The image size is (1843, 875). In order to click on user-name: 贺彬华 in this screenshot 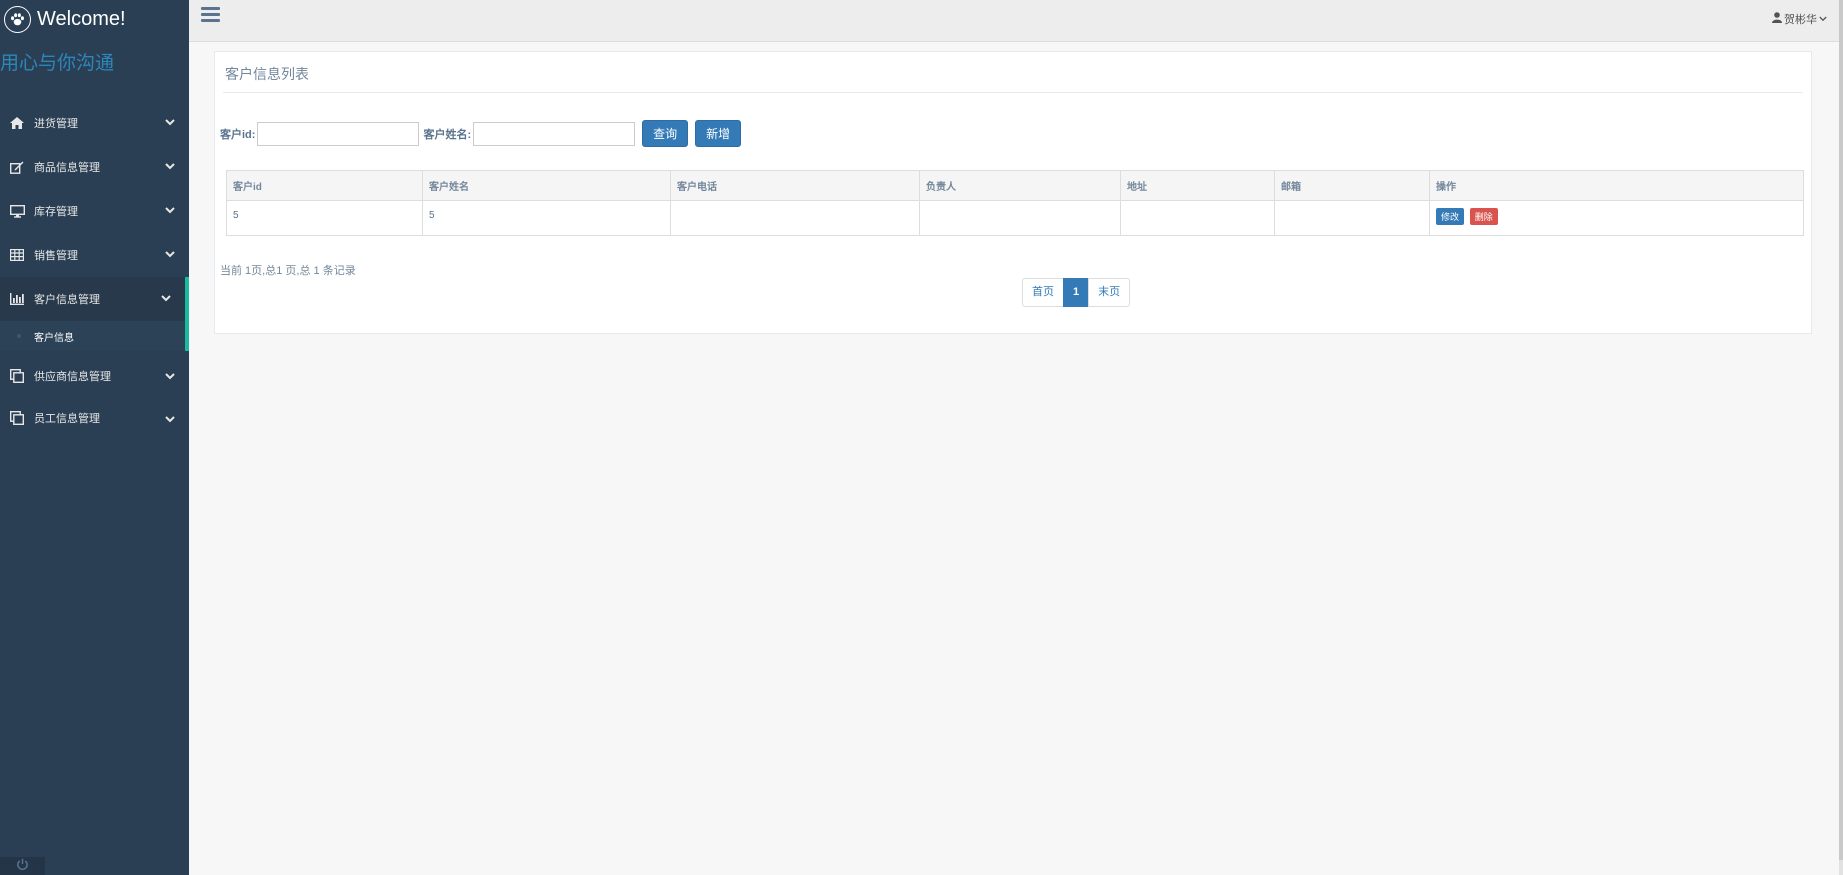, I will do `click(1800, 20)`.